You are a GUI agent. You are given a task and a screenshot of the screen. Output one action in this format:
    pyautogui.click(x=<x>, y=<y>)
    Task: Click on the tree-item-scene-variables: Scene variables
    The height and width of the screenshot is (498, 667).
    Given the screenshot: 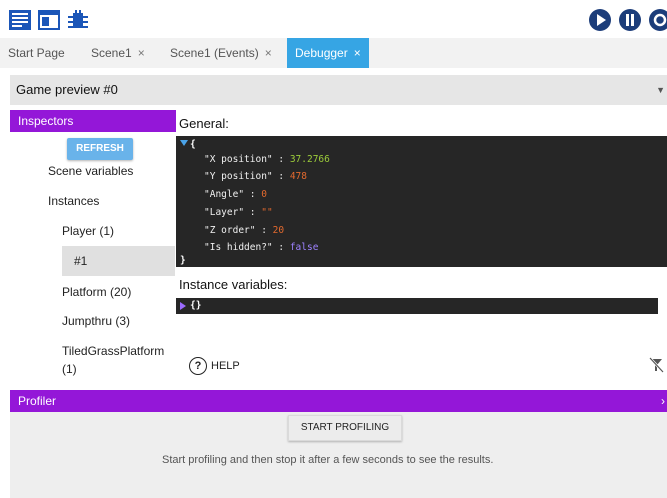 What is the action you would take?
    pyautogui.click(x=90, y=171)
    